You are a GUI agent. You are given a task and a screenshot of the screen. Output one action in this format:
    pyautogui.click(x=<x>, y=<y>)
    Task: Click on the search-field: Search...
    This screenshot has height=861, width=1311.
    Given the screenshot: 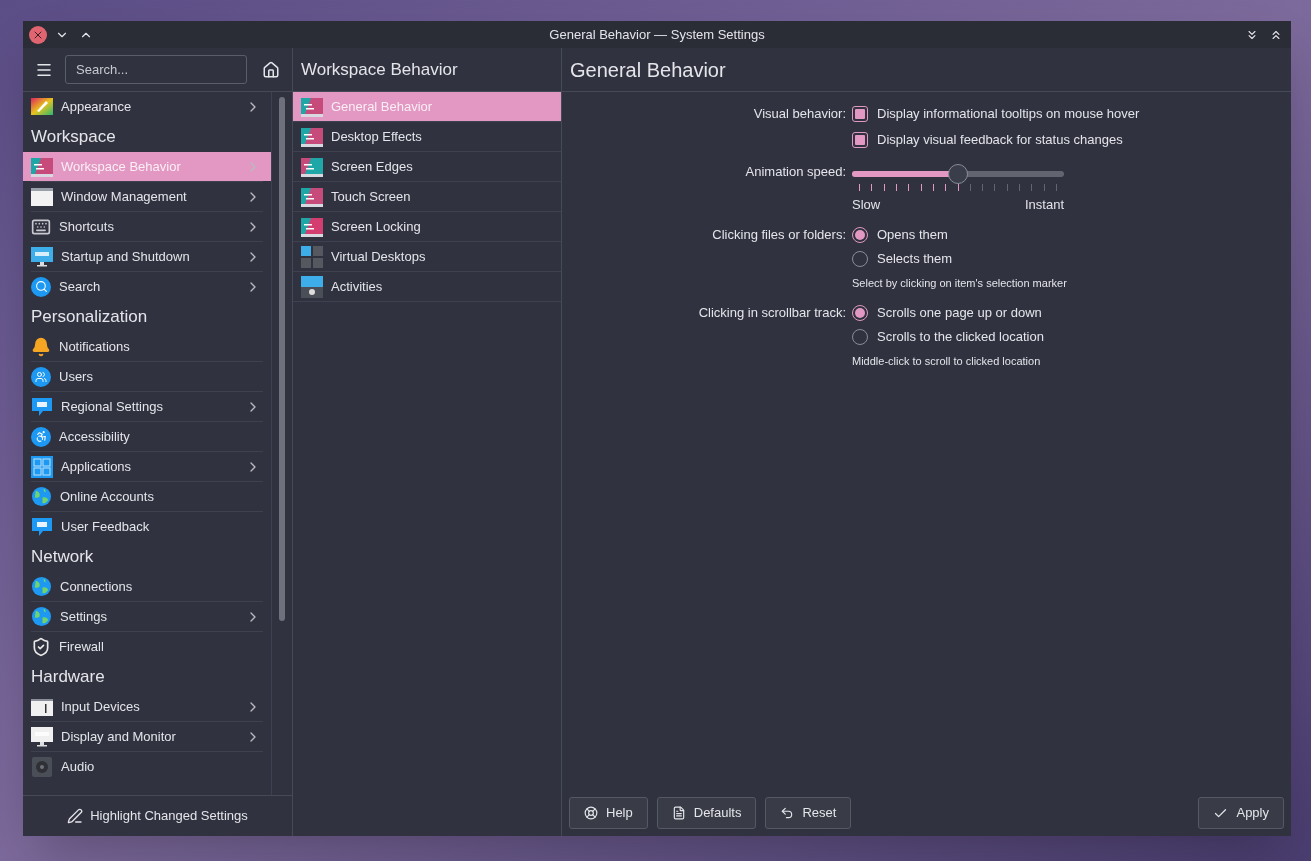 What is the action you would take?
    pyautogui.click(x=156, y=69)
    